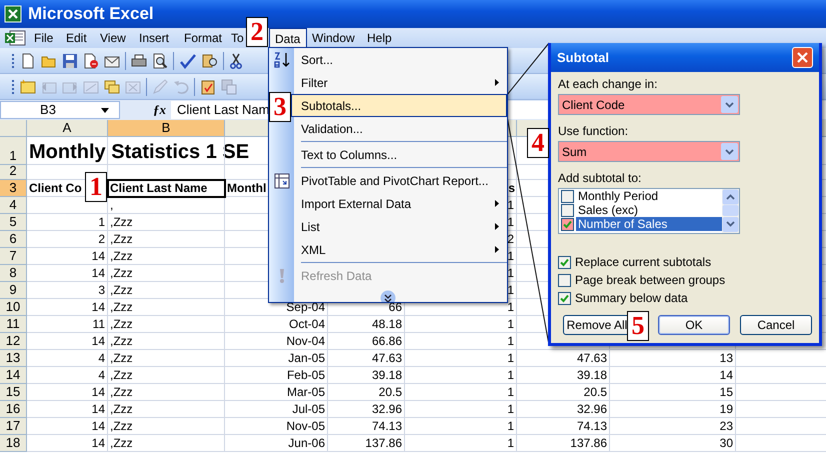 The image size is (826, 456). Describe the element at coordinates (387, 341) in the screenshot. I see `table-cell-text: 66.86` at that location.